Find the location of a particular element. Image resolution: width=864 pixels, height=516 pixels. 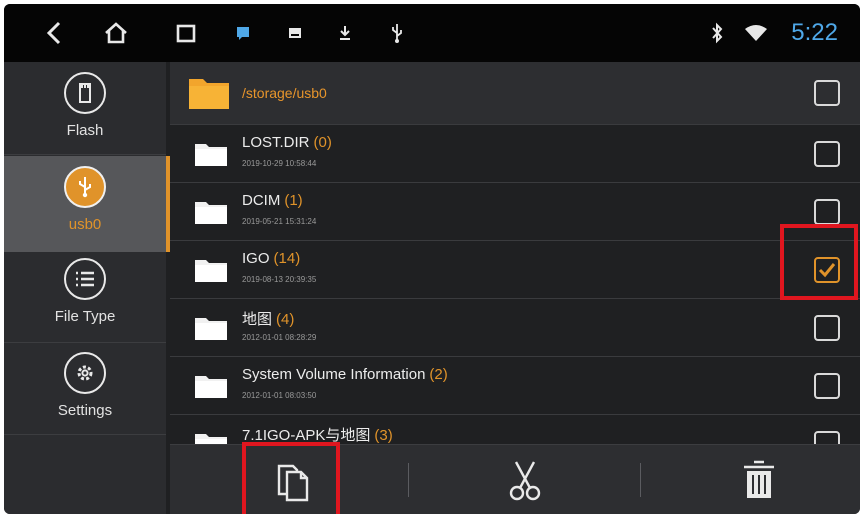

list-item: DCIM (1) 2019-05-21 15:31:24 is located at coordinates (515, 211).